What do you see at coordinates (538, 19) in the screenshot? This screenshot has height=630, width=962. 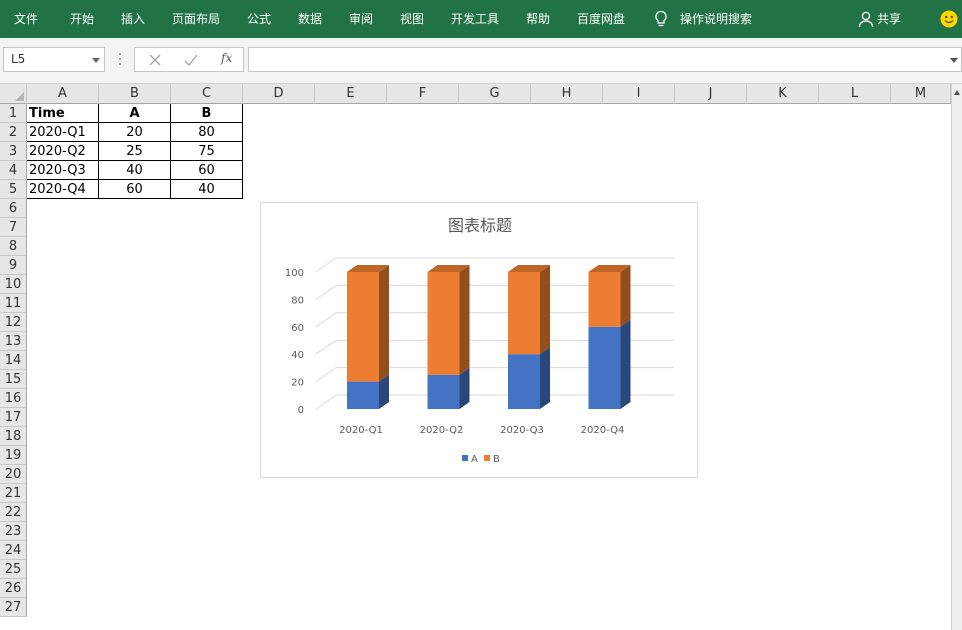 I see `tab-help: 帮助` at bounding box center [538, 19].